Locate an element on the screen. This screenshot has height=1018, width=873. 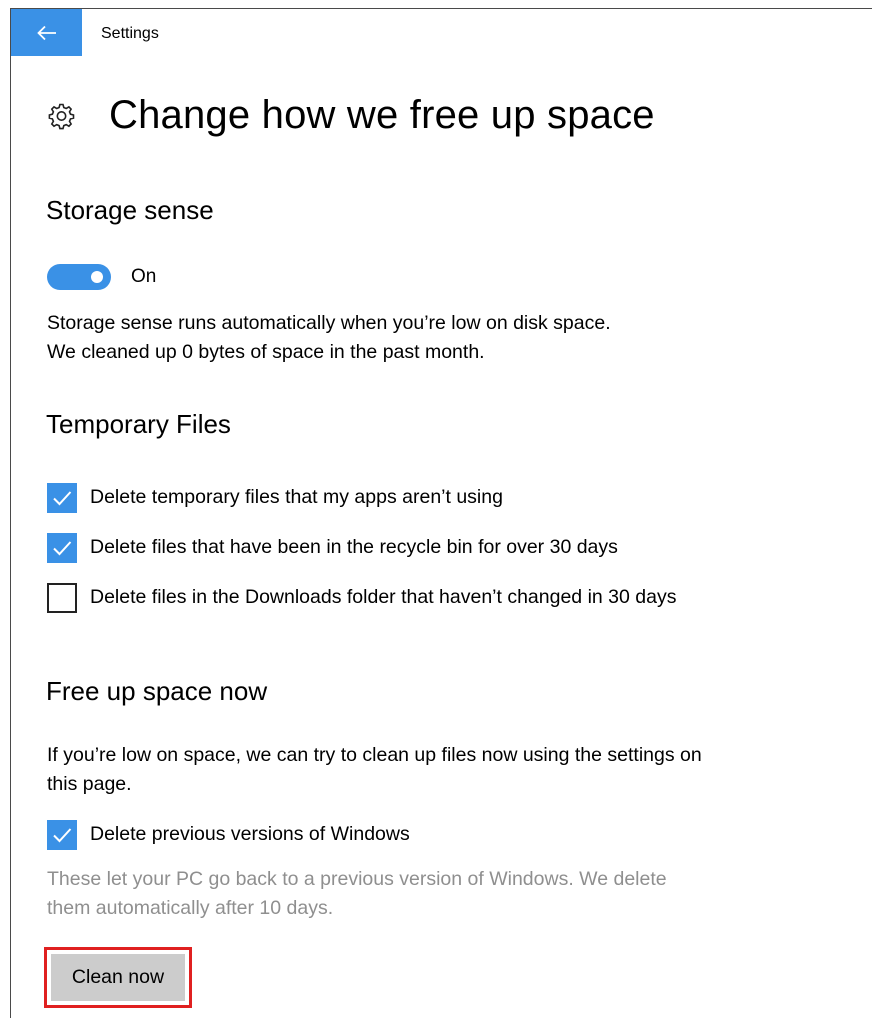
clean-now-highlight: Clean now is located at coordinates (118, 977).